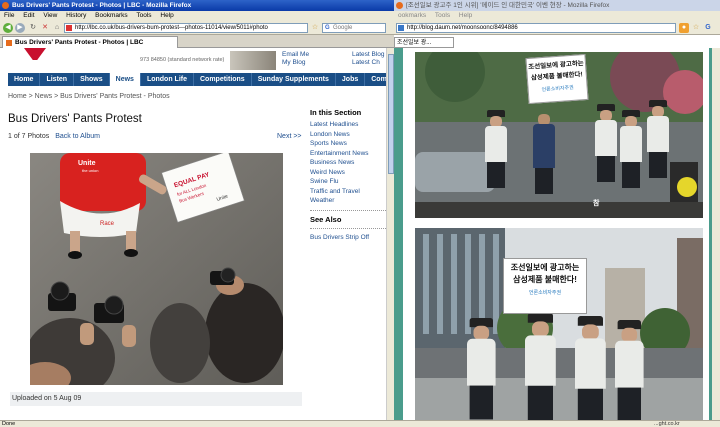 The width and height of the screenshot is (720, 427). What do you see at coordinates (111, 15) in the screenshot?
I see `menu-bookmarks: Bookmarks` at bounding box center [111, 15].